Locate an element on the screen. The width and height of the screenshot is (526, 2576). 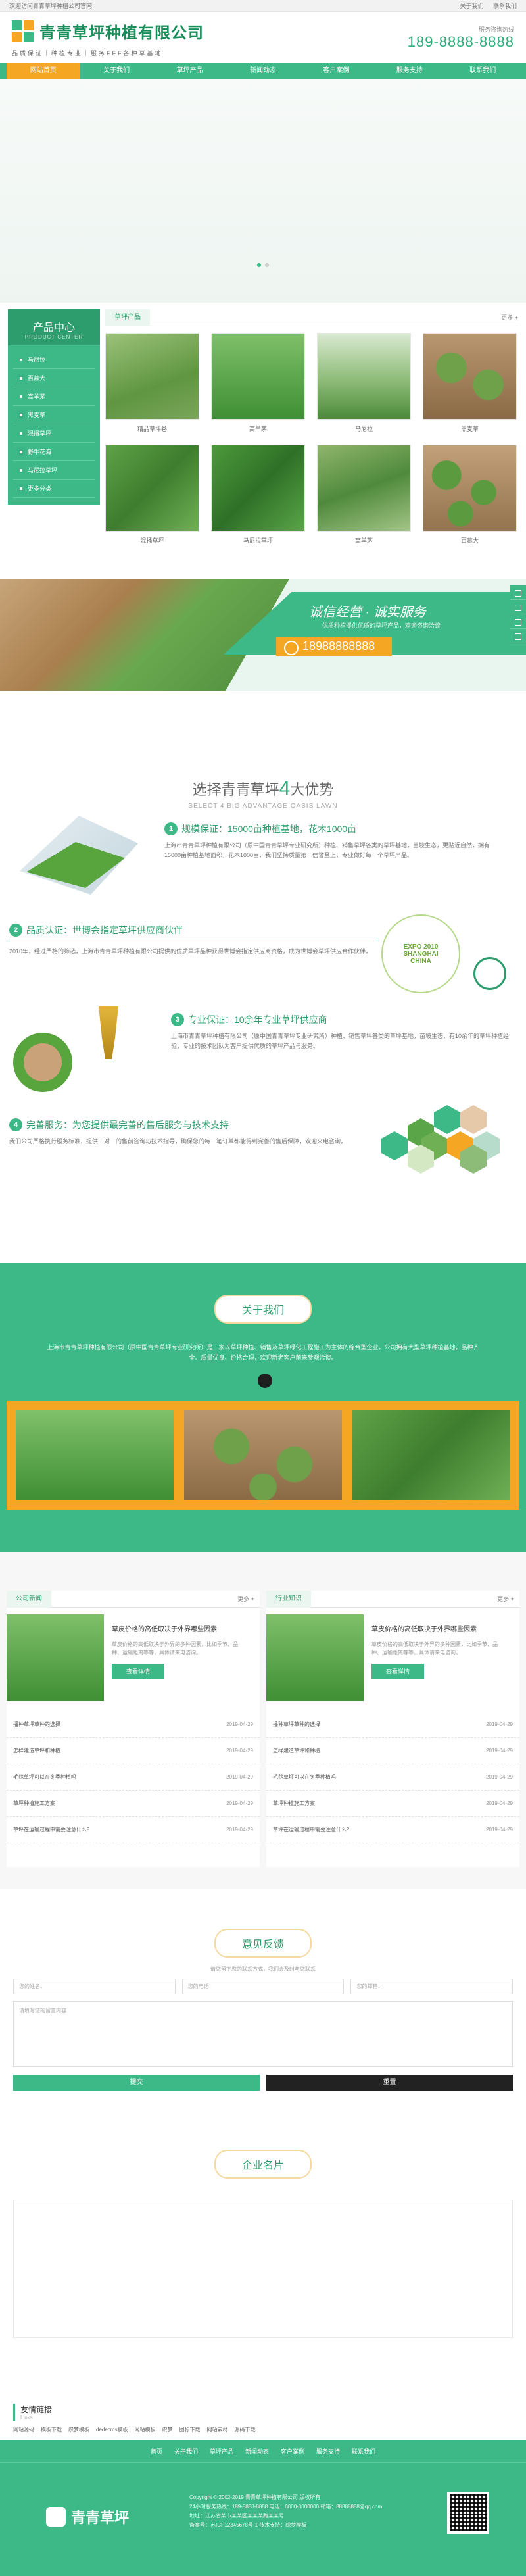
footer-nav-item: 联系我们 is located at coordinates (363, 2451).